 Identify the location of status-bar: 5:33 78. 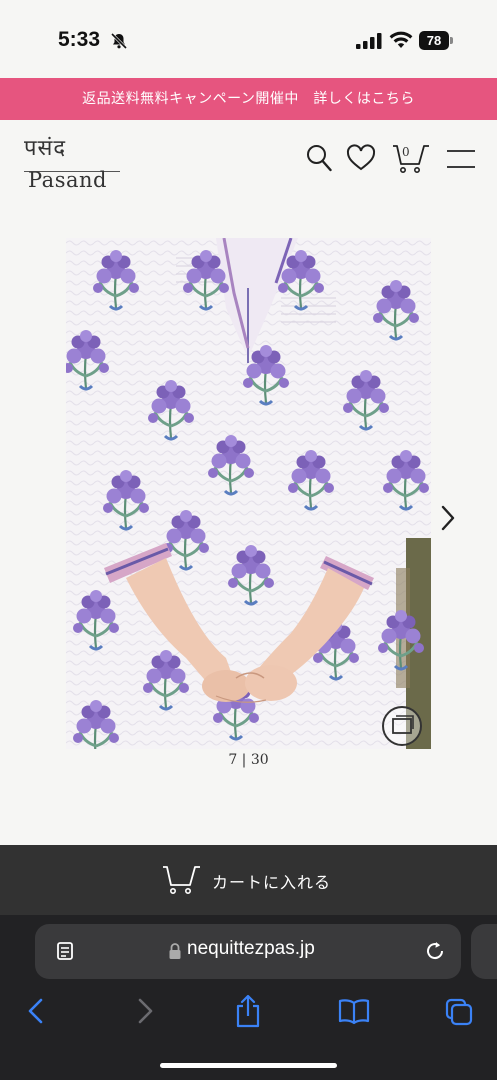
(248, 39).